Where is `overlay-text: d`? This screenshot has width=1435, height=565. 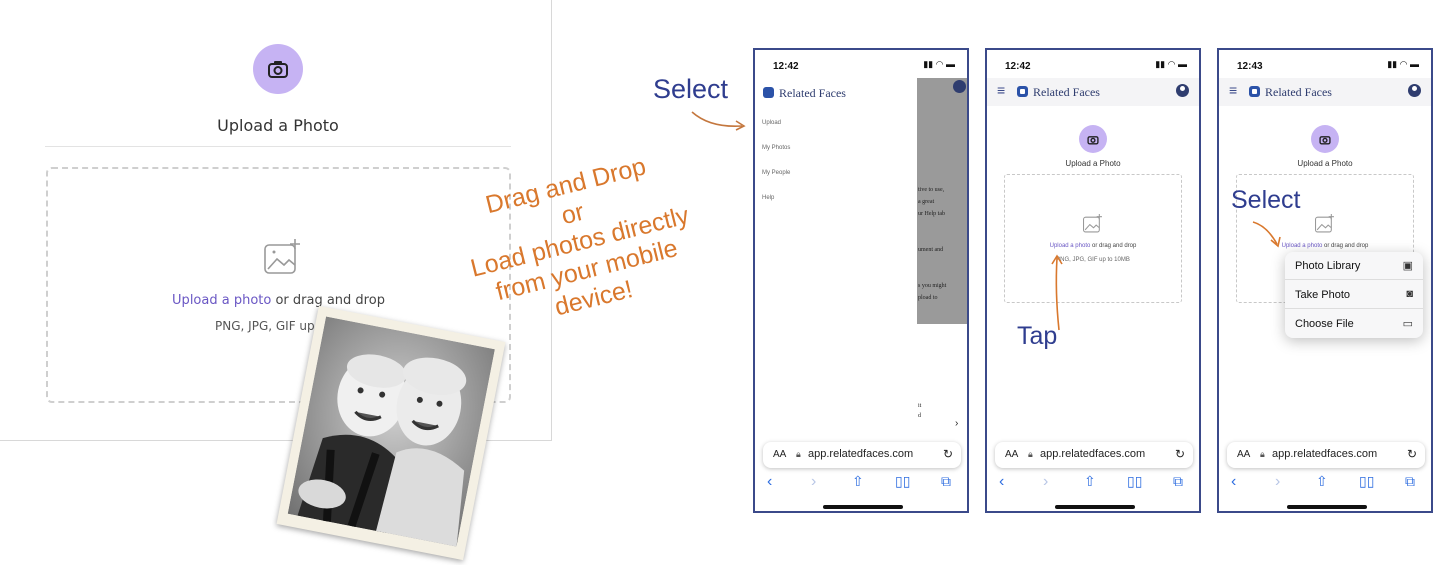 overlay-text: d is located at coordinates (919, 416).